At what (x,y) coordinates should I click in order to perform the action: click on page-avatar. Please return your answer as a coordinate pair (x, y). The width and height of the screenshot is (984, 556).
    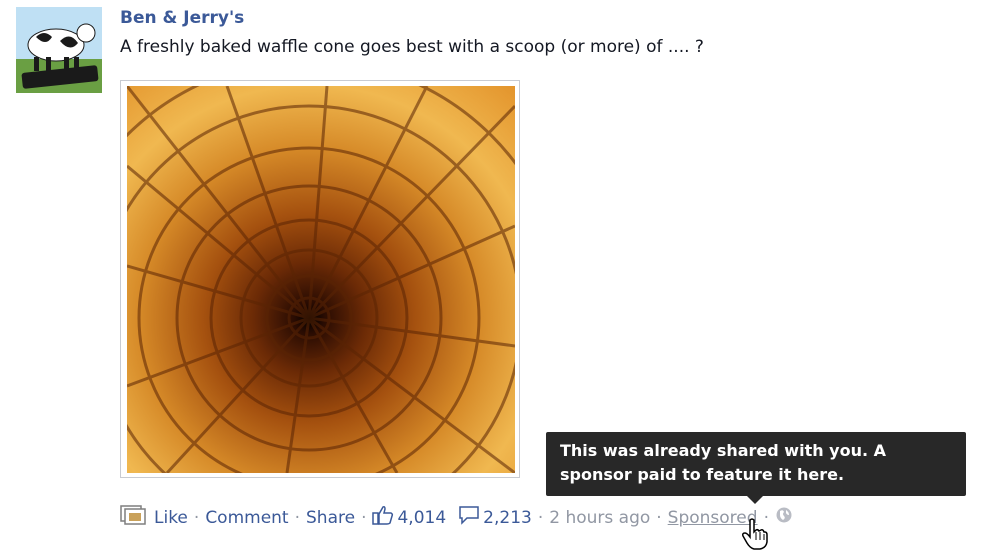
    Looking at the image, I should click on (59, 50).